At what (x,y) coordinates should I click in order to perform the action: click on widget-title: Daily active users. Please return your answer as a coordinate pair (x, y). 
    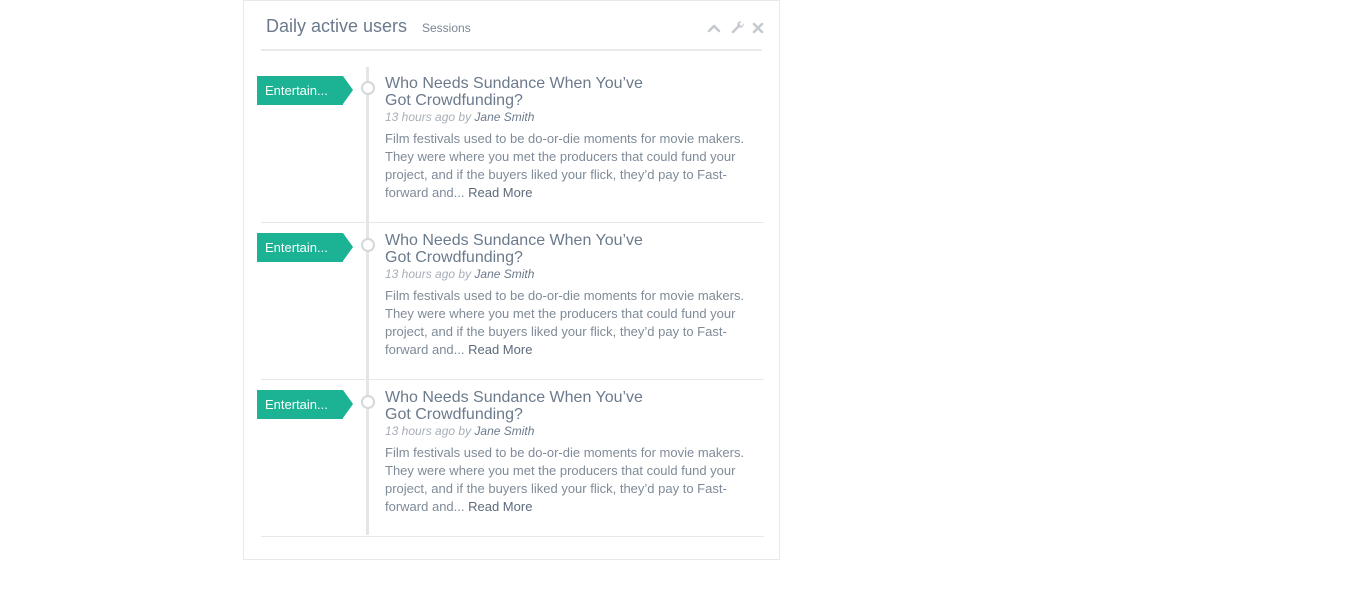
    Looking at the image, I should click on (337, 26).